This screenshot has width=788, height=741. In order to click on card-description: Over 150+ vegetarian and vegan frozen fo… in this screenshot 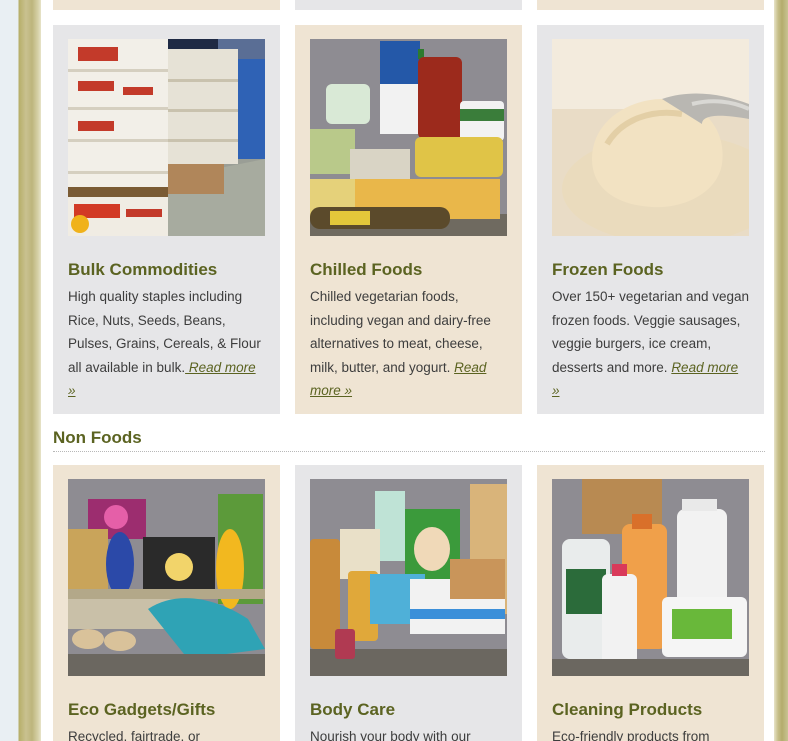, I will do `click(650, 344)`.